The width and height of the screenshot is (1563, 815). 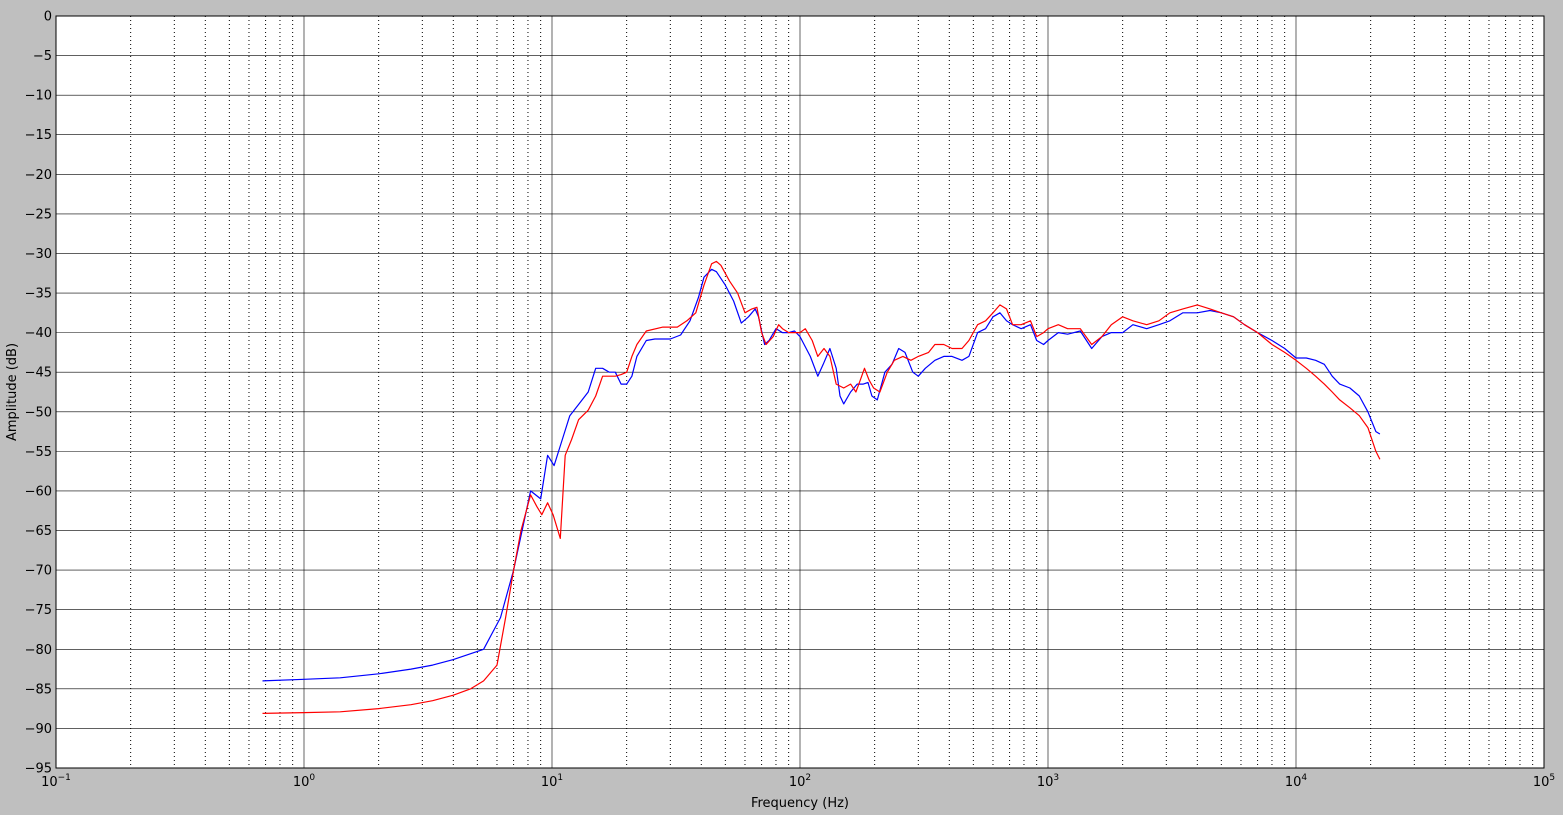 I want to click on y-tick-label: −25, so click(x=38, y=214).